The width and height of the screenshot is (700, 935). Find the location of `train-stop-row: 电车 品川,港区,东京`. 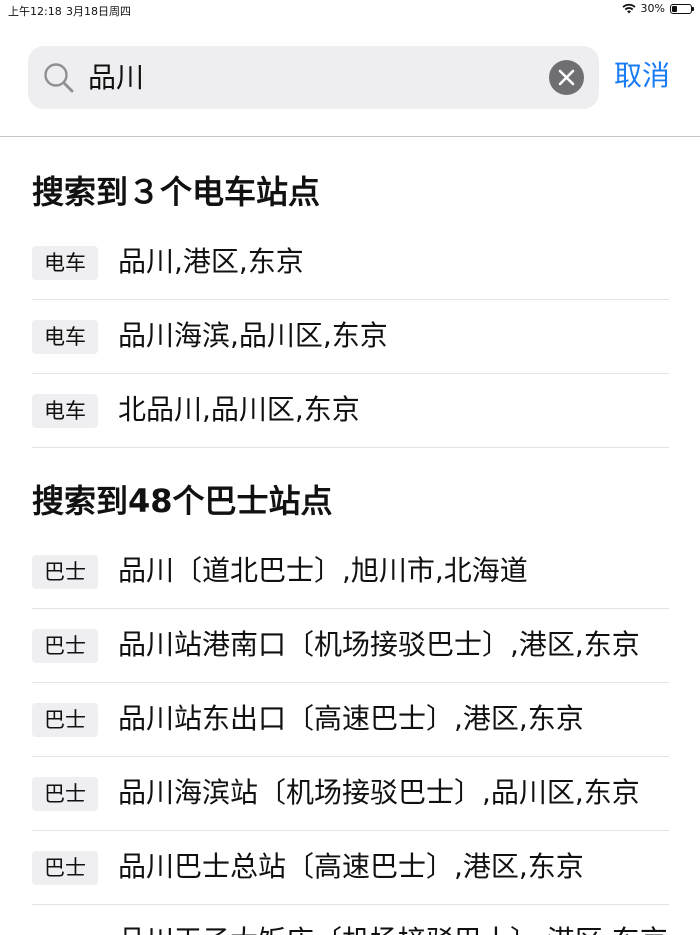

train-stop-row: 电车 品川,港区,东京 is located at coordinates (350, 263).